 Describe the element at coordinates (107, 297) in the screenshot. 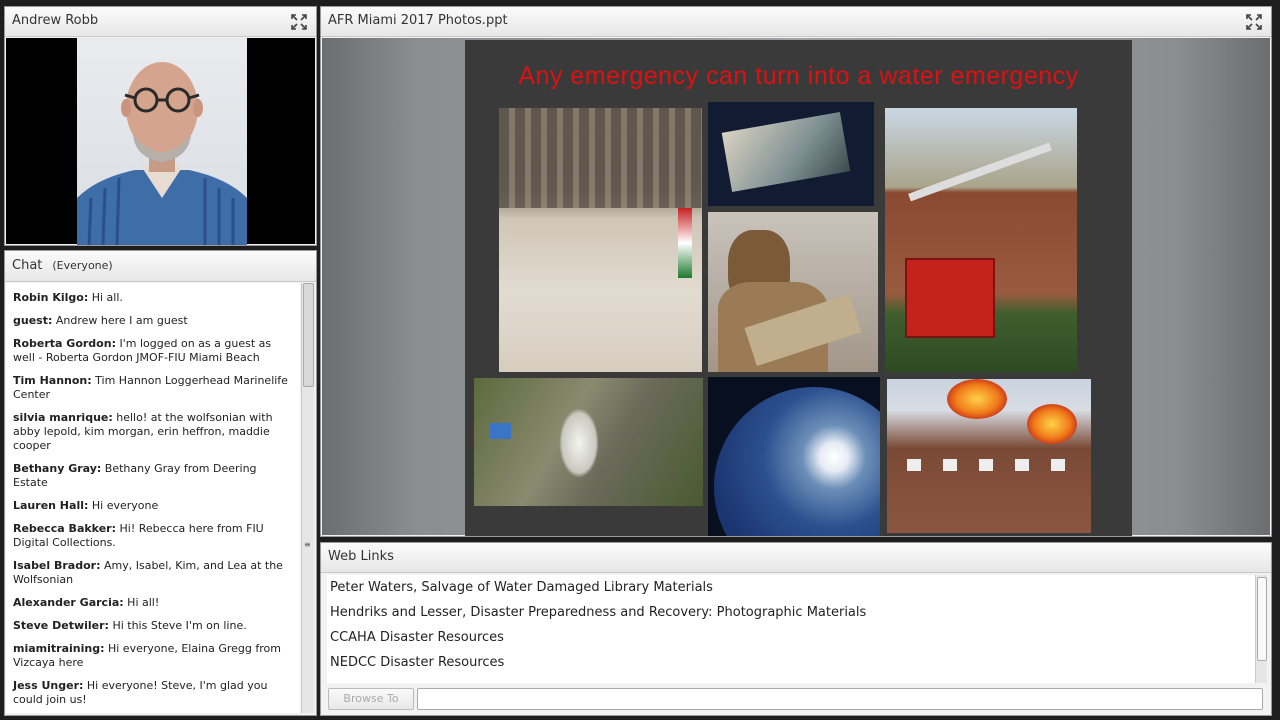

I see `chat-text: Hi all.` at that location.